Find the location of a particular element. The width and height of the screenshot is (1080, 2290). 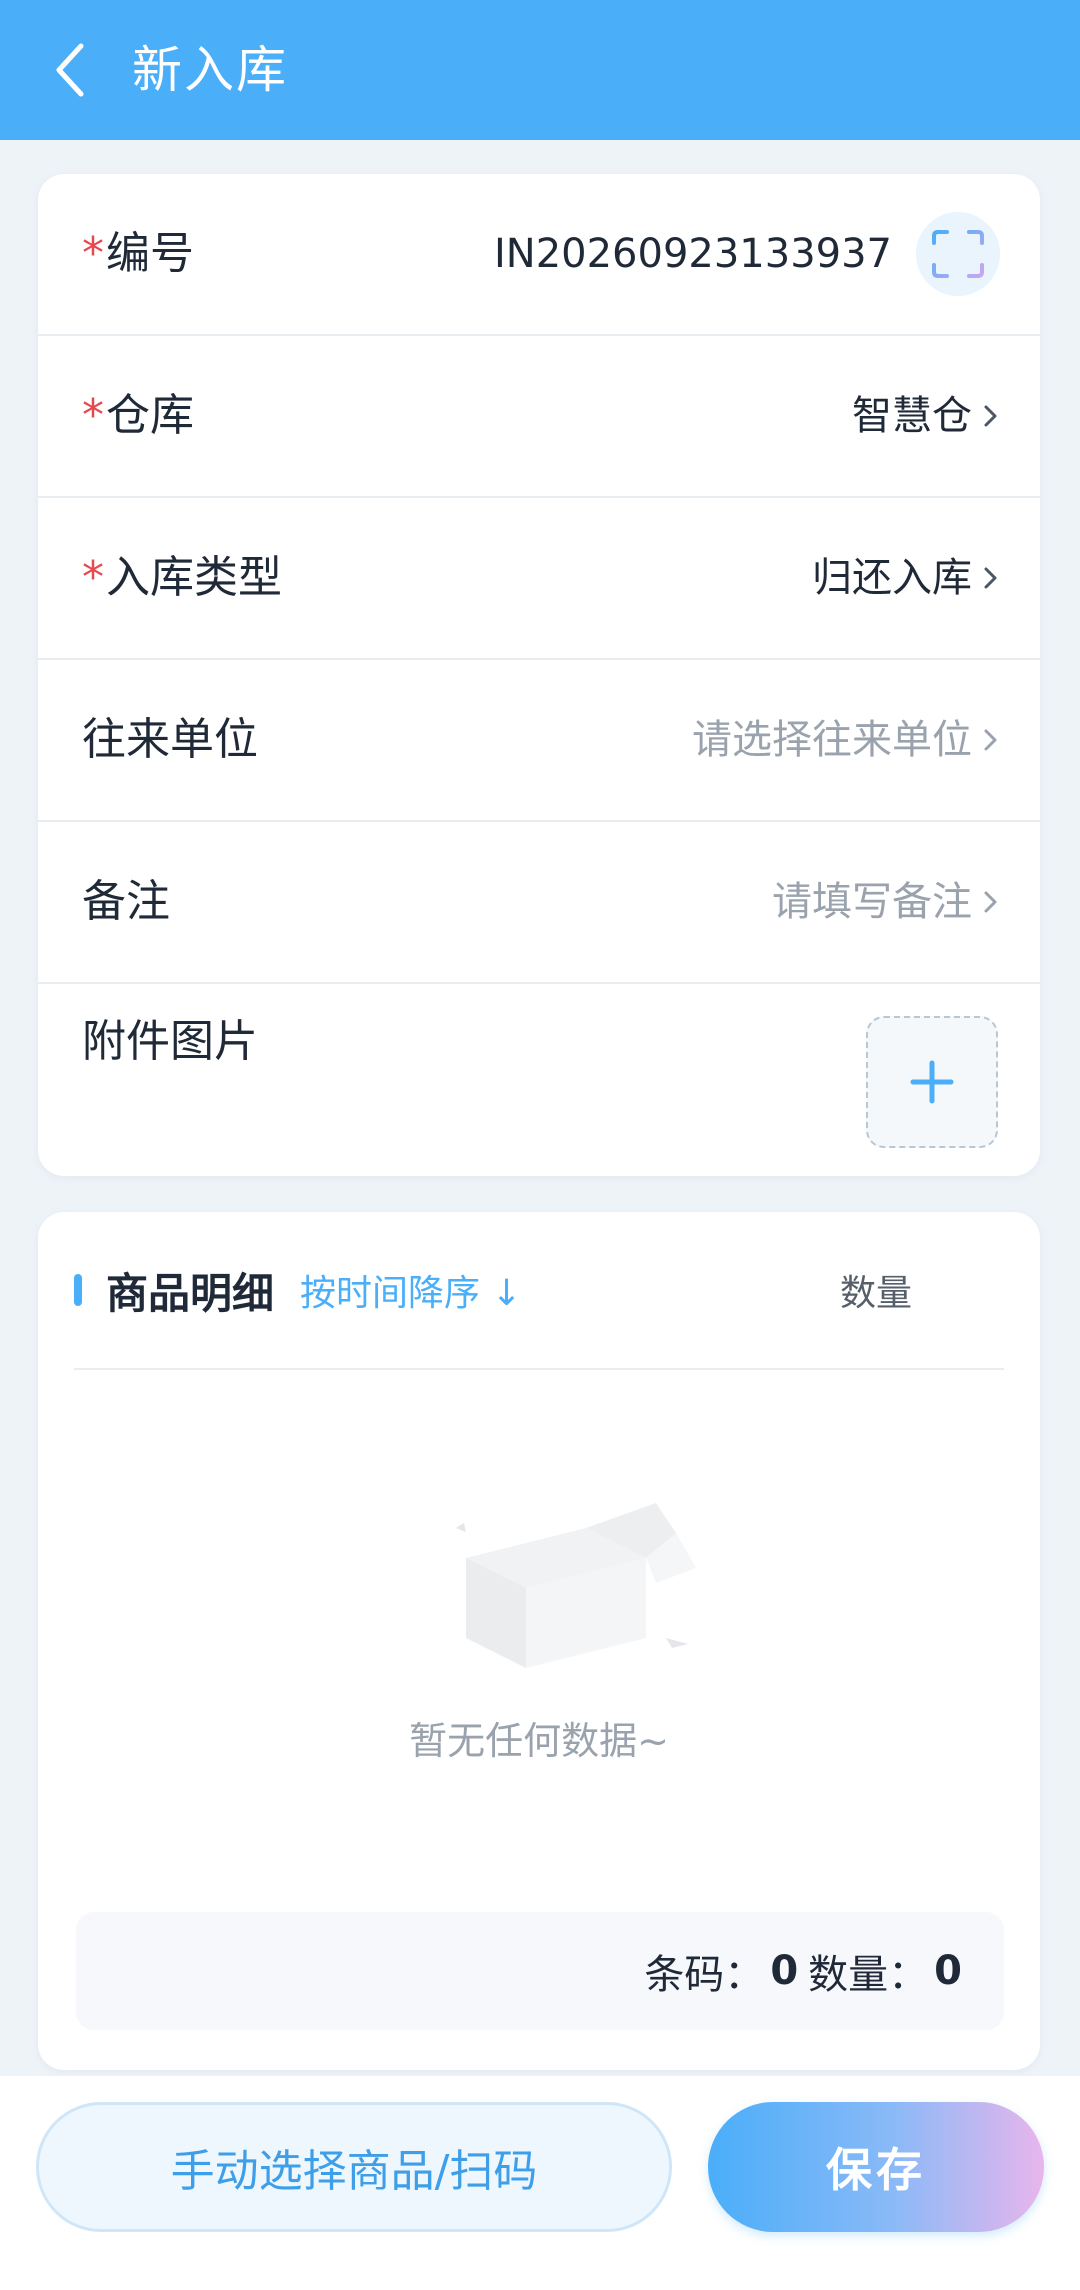

sort-arrow-icon: ↓ is located at coordinates (506, 1293).